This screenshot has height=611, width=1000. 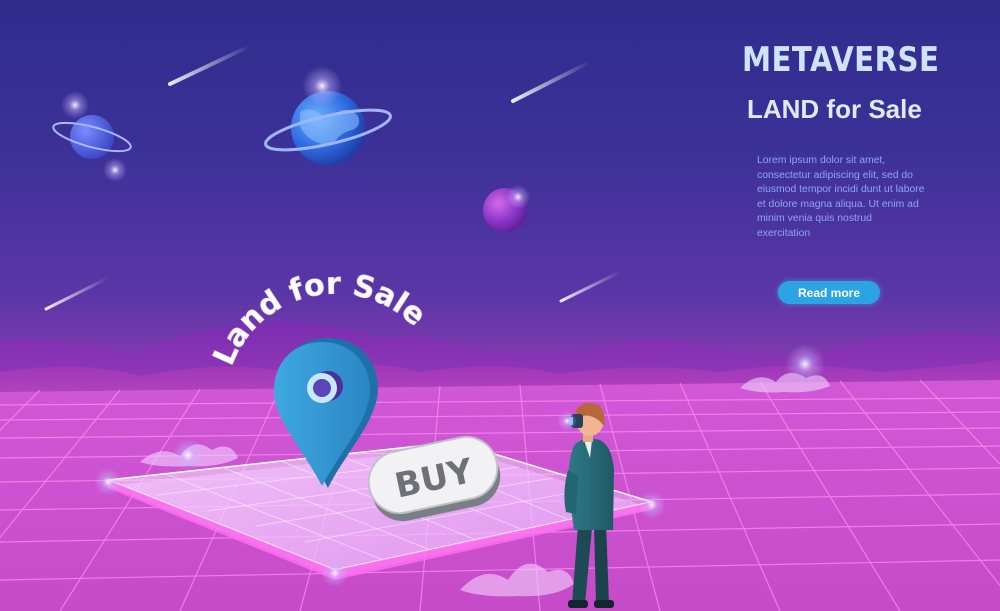 What do you see at coordinates (834, 109) in the screenshot?
I see `page-subtitle: LAND for Sale` at bounding box center [834, 109].